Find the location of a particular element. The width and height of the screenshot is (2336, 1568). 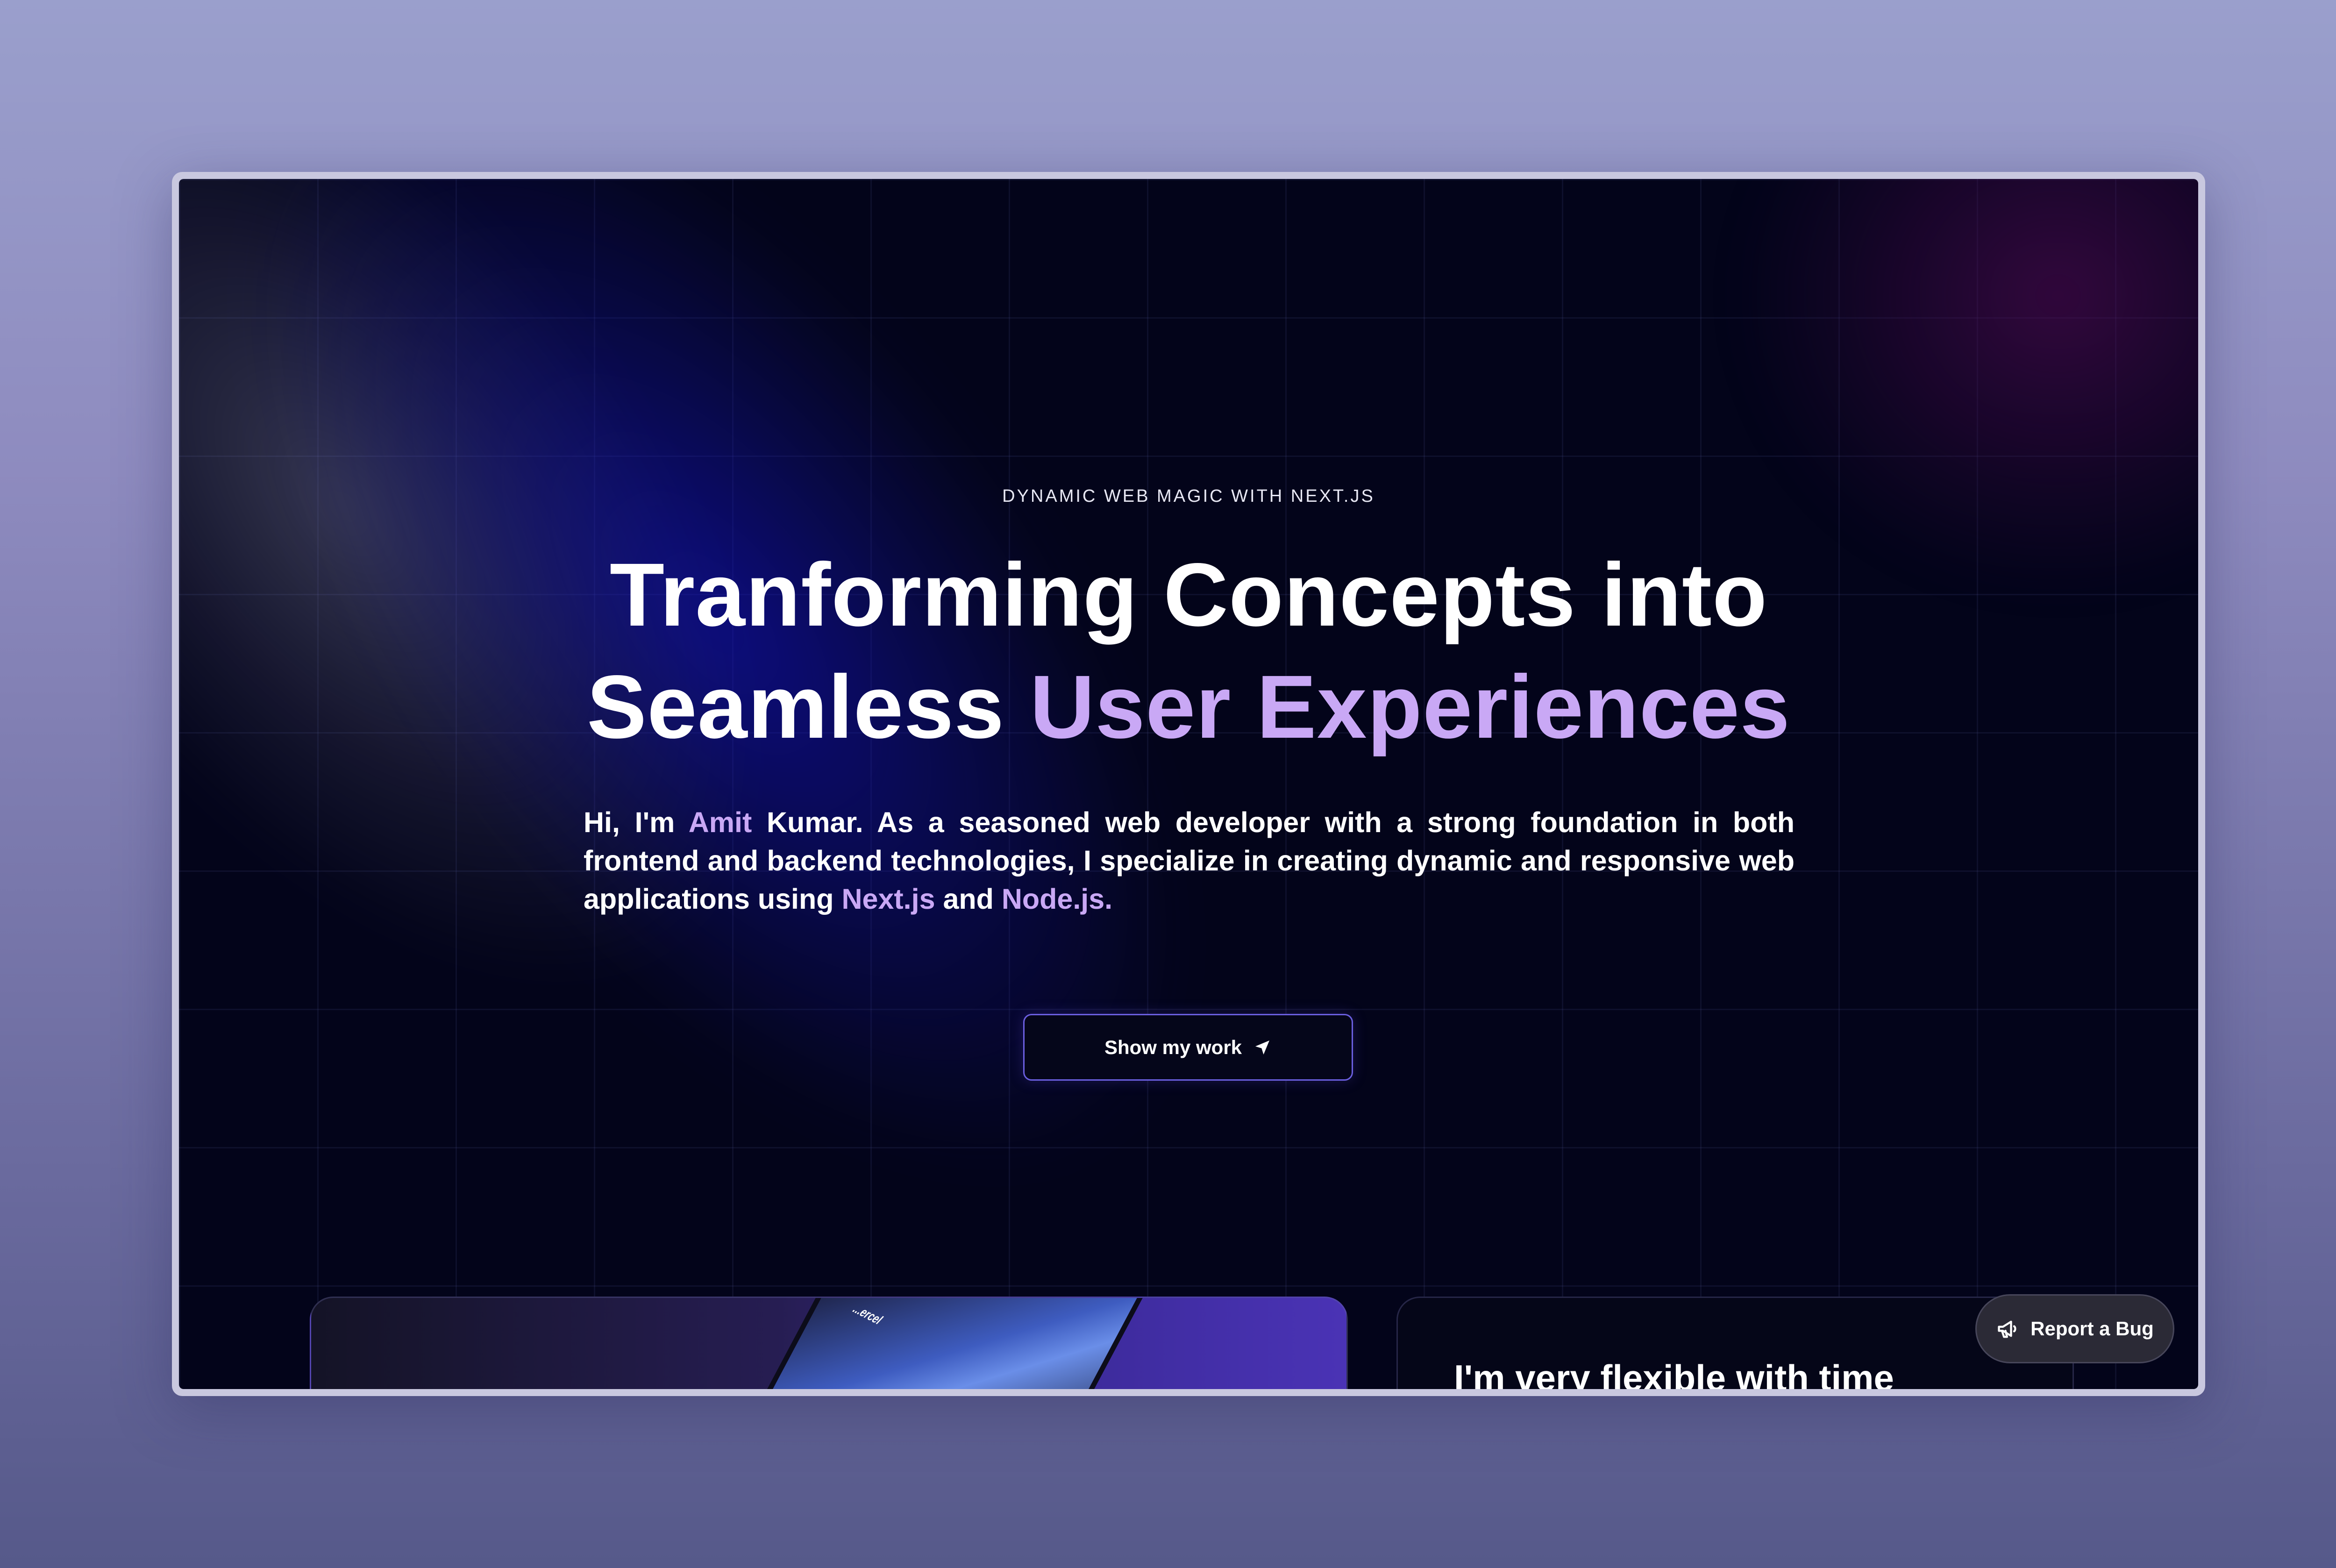

flexible-time-card: I'm very flexible with time is located at coordinates (1735, 1343).